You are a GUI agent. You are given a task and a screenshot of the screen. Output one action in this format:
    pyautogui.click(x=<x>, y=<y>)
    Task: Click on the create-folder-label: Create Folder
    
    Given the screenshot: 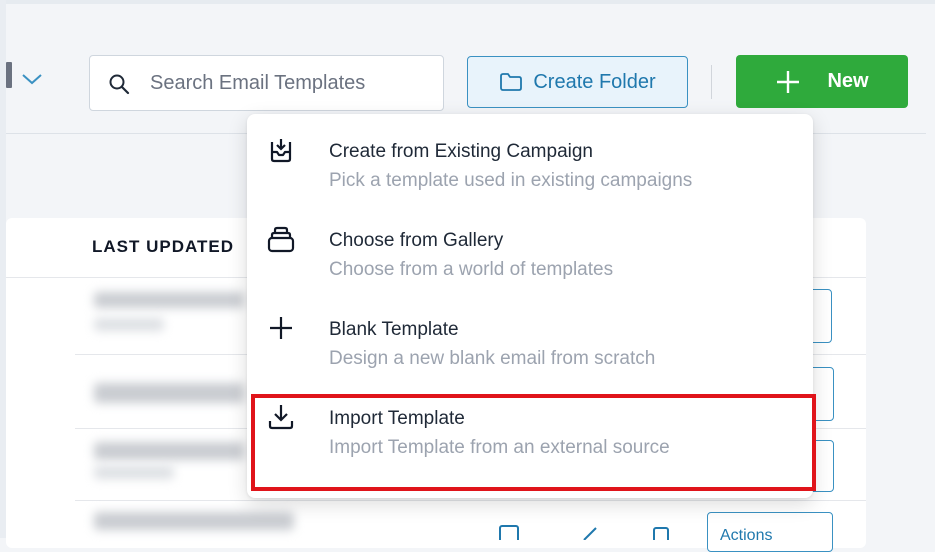 What is the action you would take?
    pyautogui.click(x=594, y=81)
    